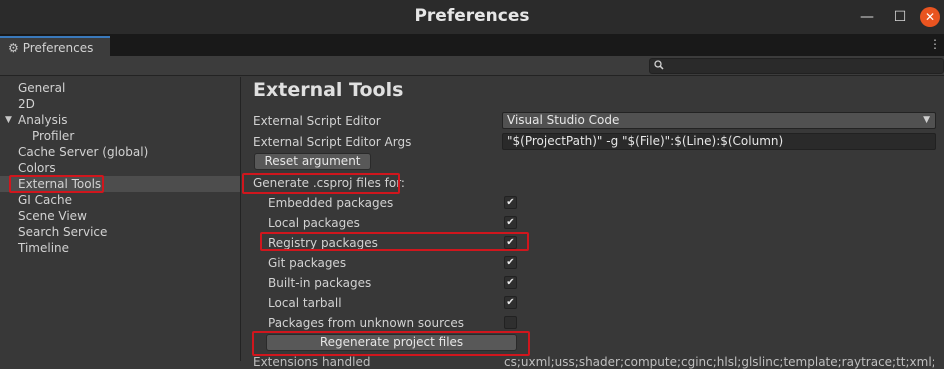  I want to click on package-label-registry: Registry packages, so click(323, 243).